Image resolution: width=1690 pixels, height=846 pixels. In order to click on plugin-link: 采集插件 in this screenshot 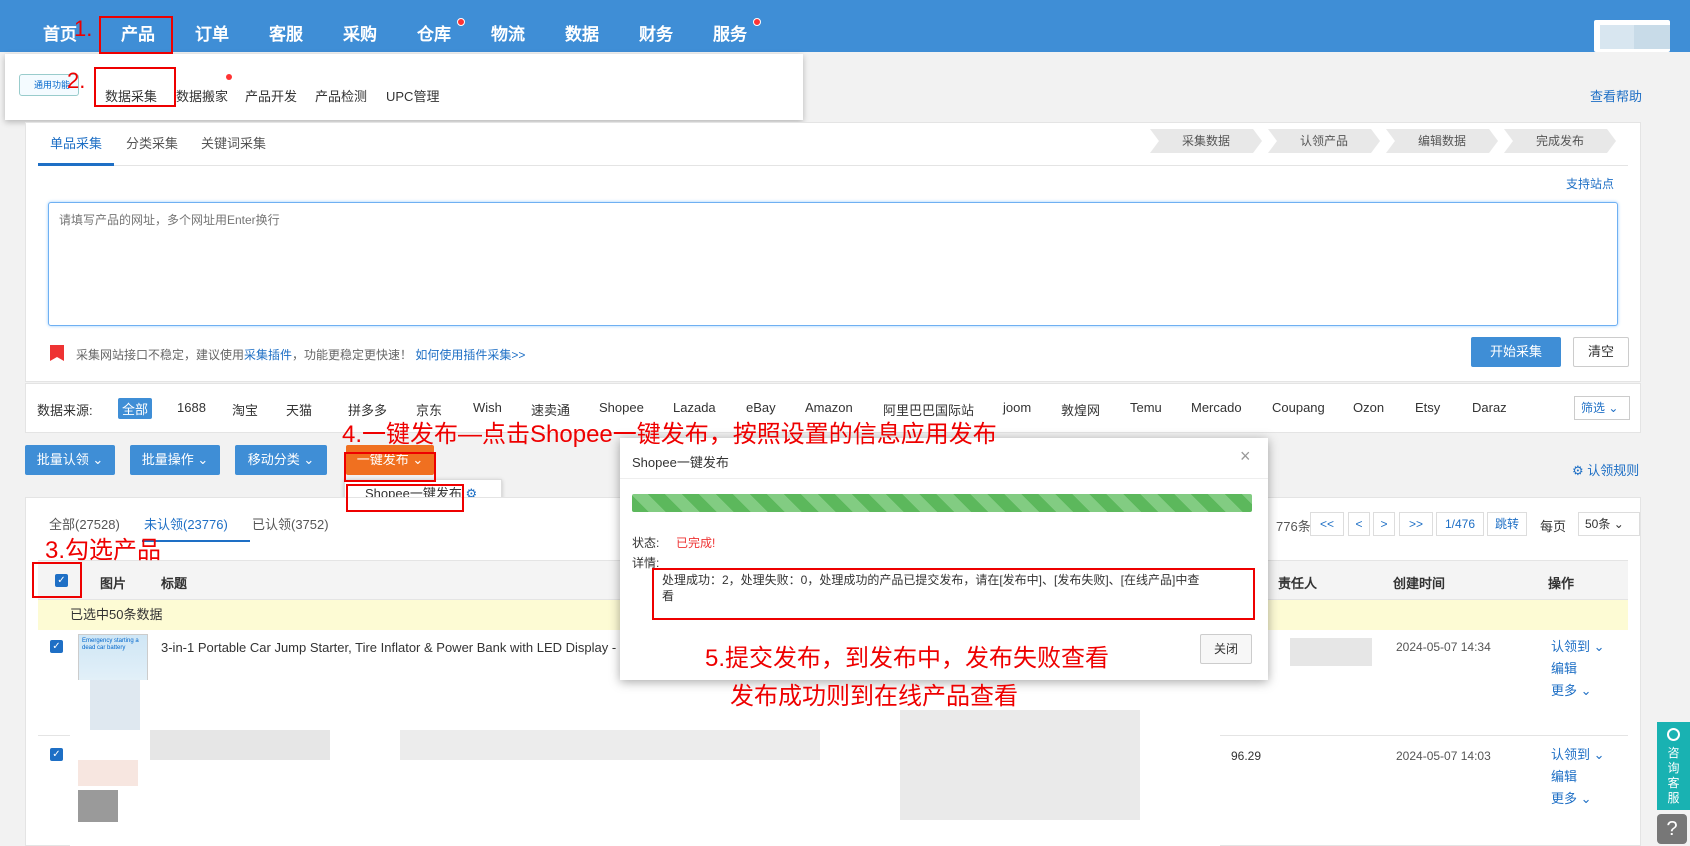, I will do `click(268, 355)`.